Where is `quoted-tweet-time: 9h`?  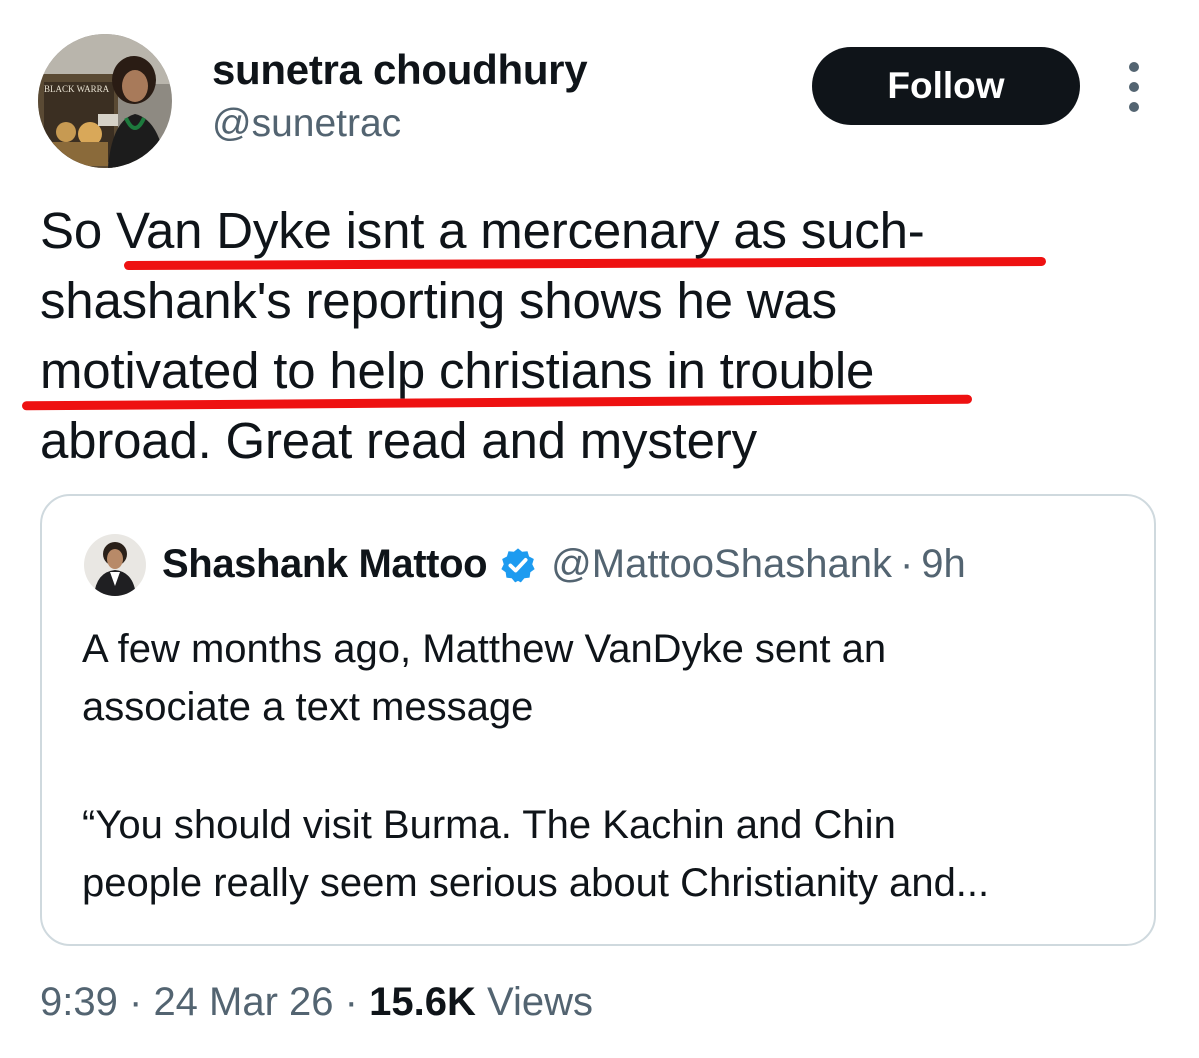
quoted-tweet-time: 9h is located at coordinates (943, 564).